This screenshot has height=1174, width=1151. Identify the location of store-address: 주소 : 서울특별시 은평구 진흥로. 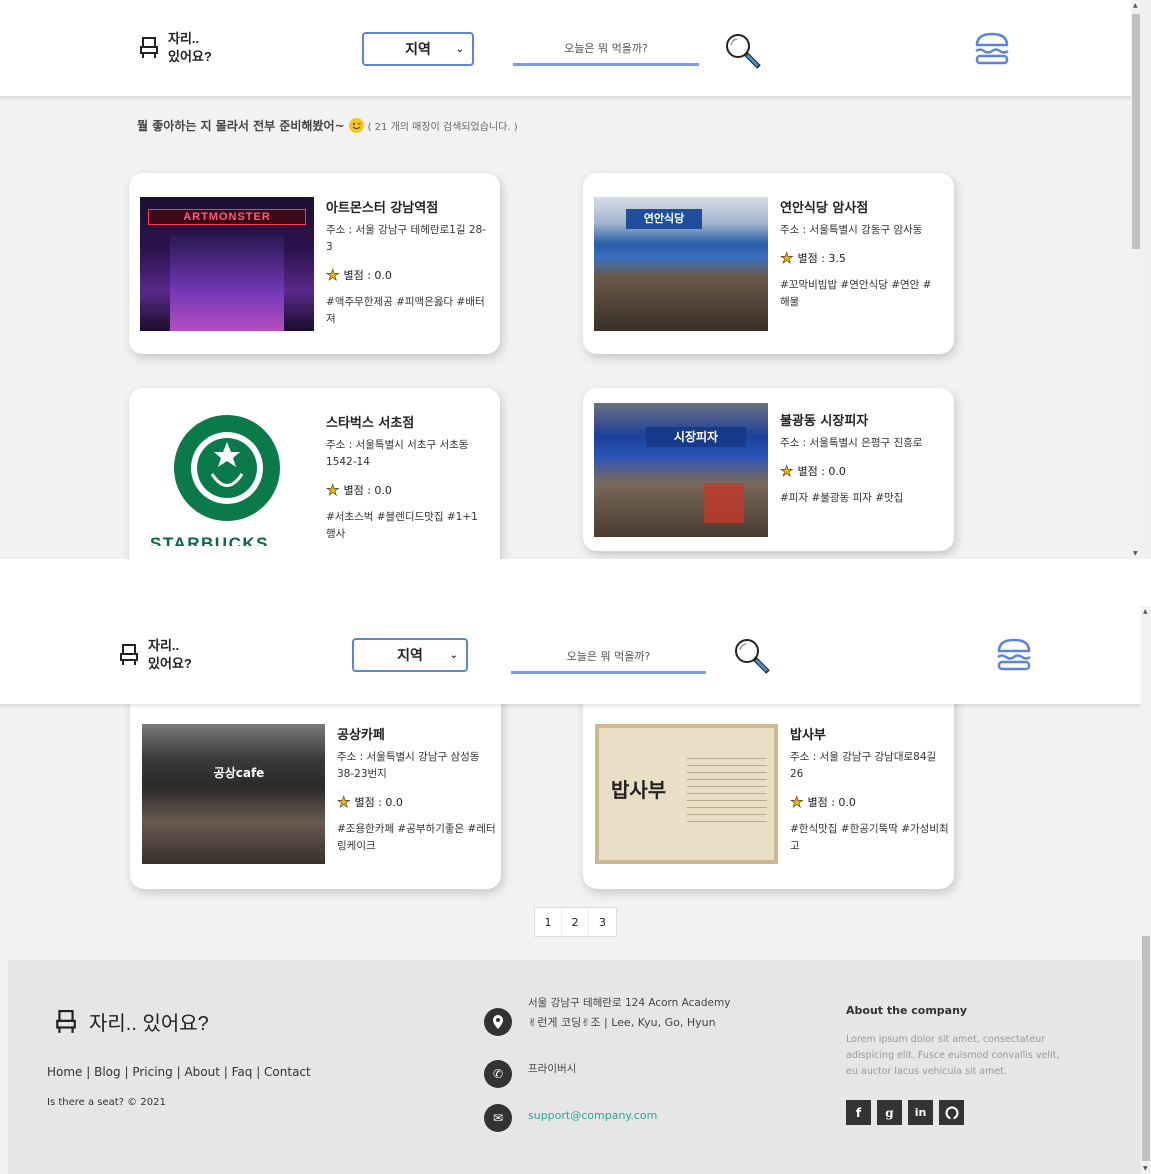
(851, 443).